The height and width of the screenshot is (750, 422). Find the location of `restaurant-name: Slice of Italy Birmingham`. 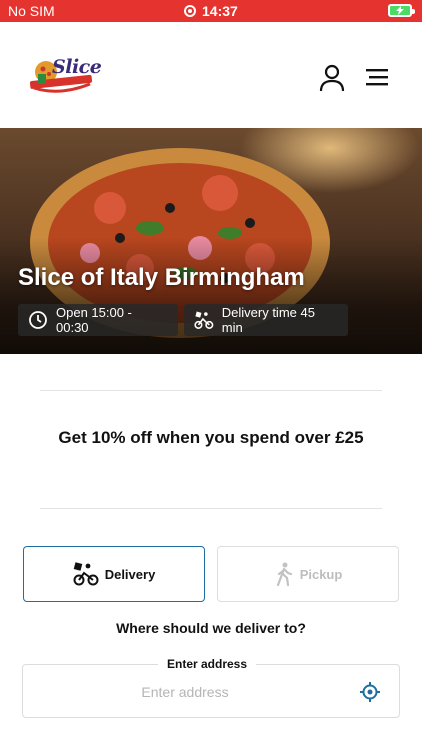

restaurant-name: Slice of Italy Birmingham is located at coordinates (161, 277).